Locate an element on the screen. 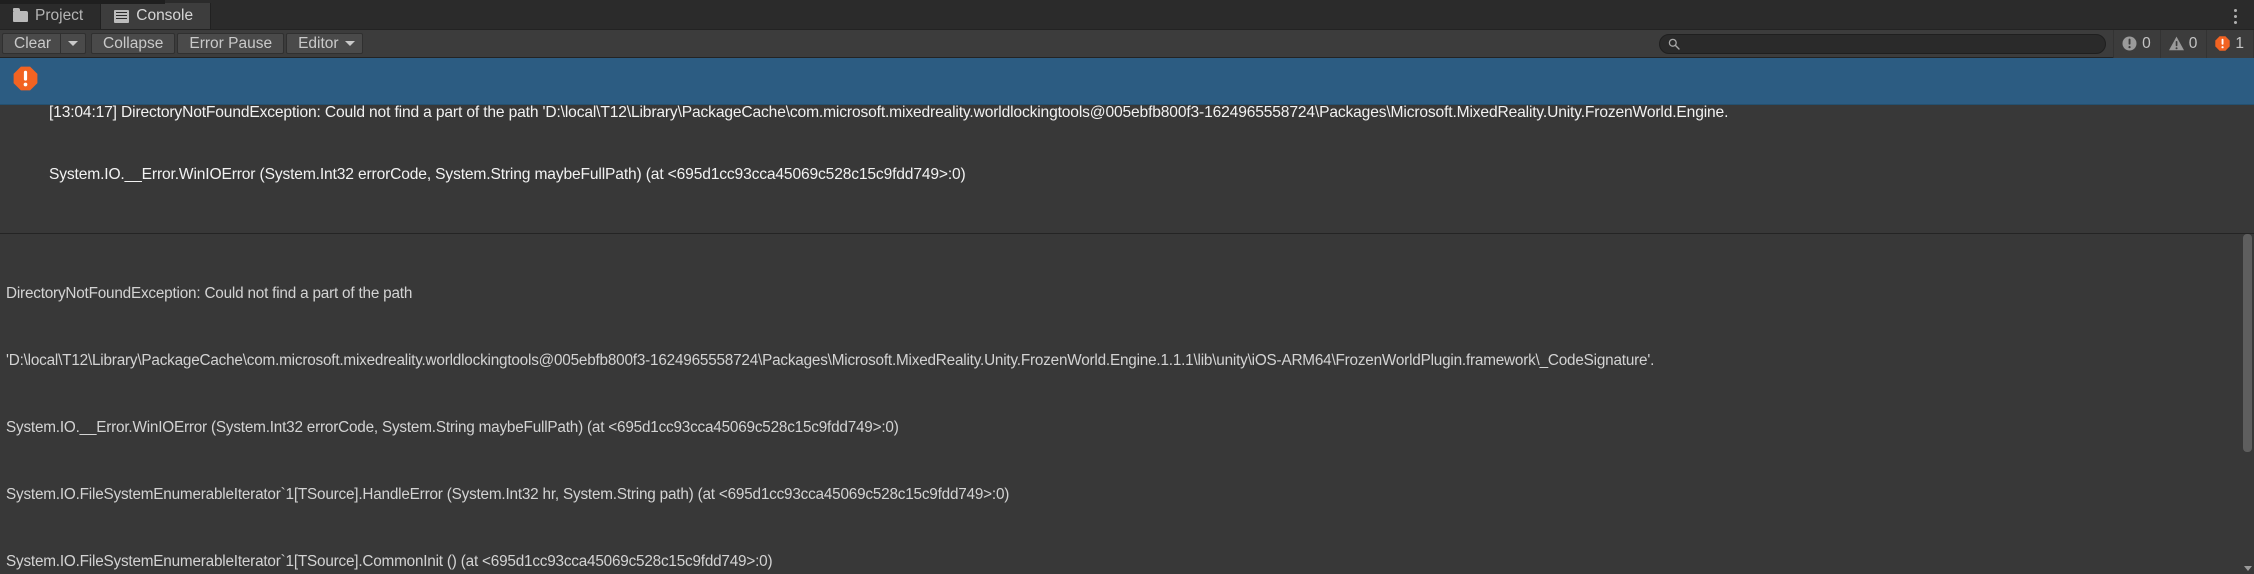 The height and width of the screenshot is (574, 2254). tab-project: Project is located at coordinates (51, 16).